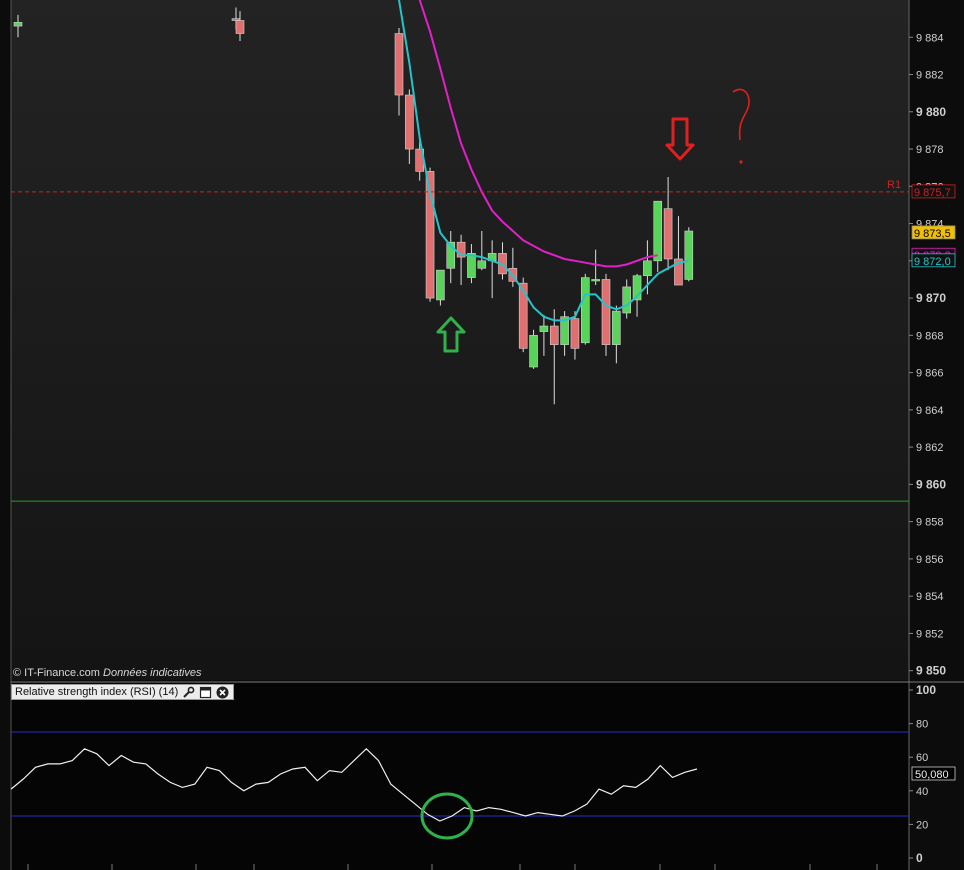 The image size is (964, 870). I want to click on rsi-panel-header: Relative strength index (RSI) (14), so click(123, 692).